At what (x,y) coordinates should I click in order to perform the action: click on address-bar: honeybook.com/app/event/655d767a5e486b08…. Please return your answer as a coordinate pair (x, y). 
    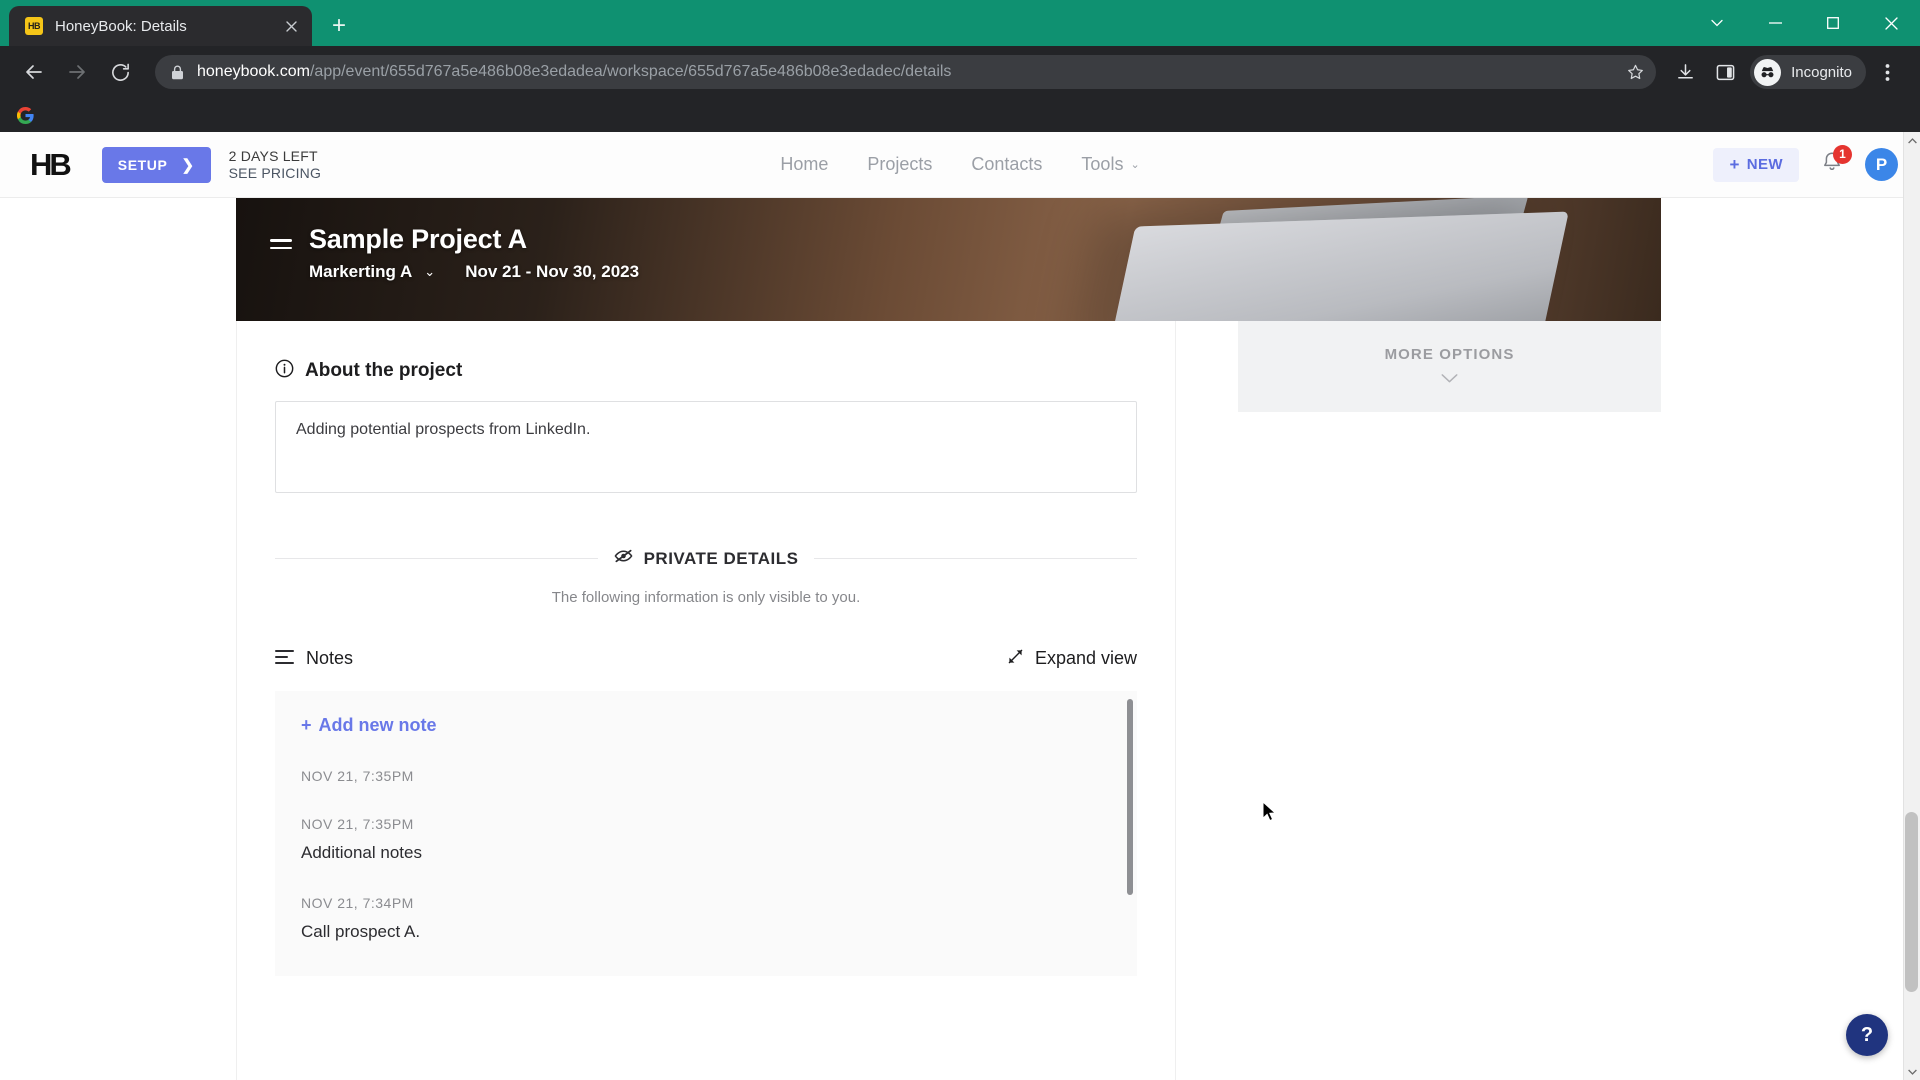
    Looking at the image, I should click on (906, 72).